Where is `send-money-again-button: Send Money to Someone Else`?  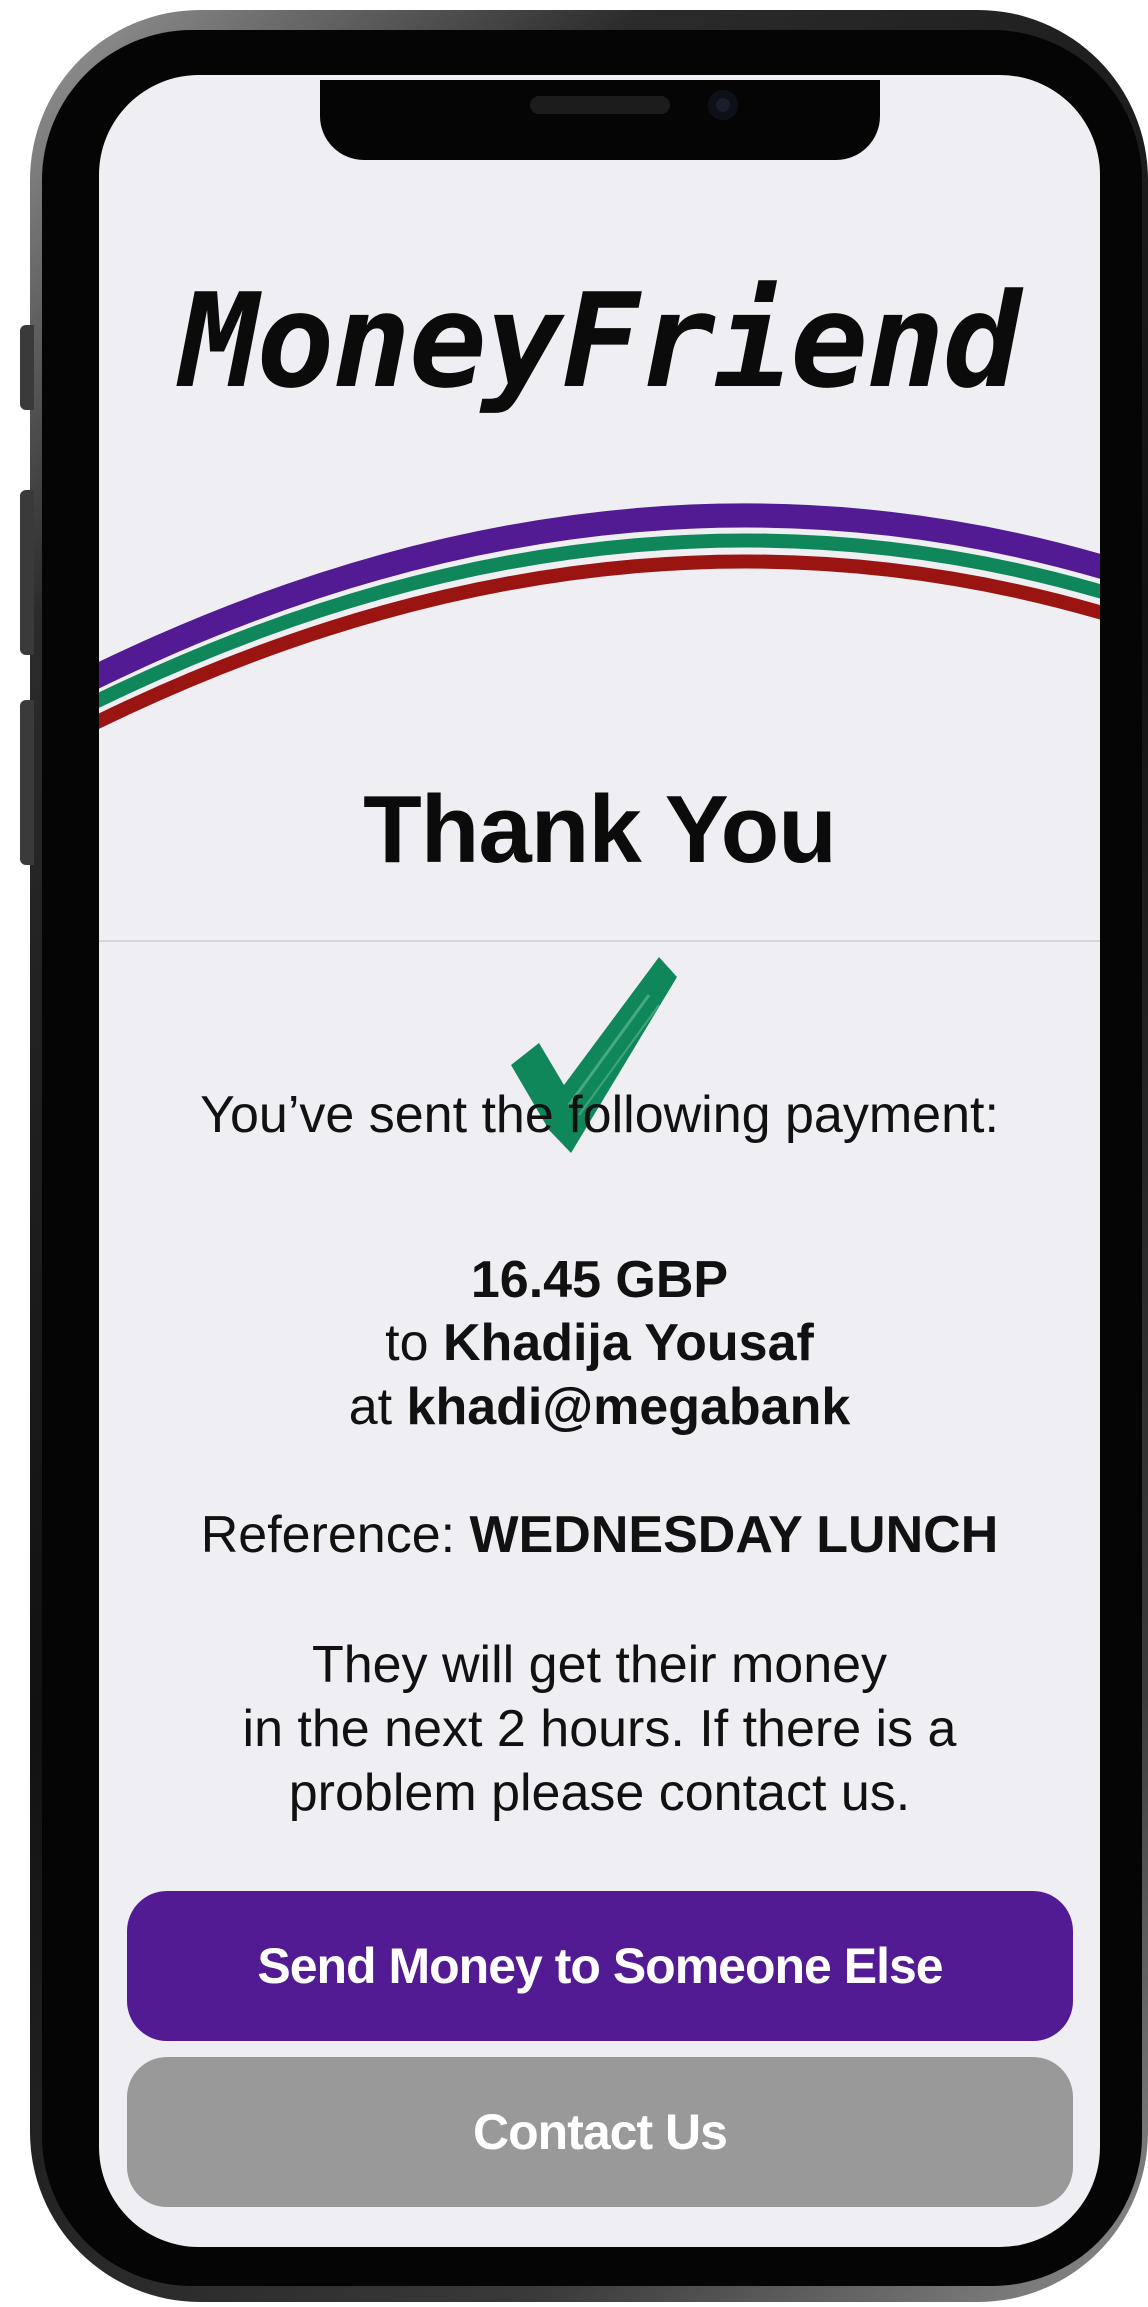 send-money-again-button: Send Money to Someone Else is located at coordinates (600, 1966).